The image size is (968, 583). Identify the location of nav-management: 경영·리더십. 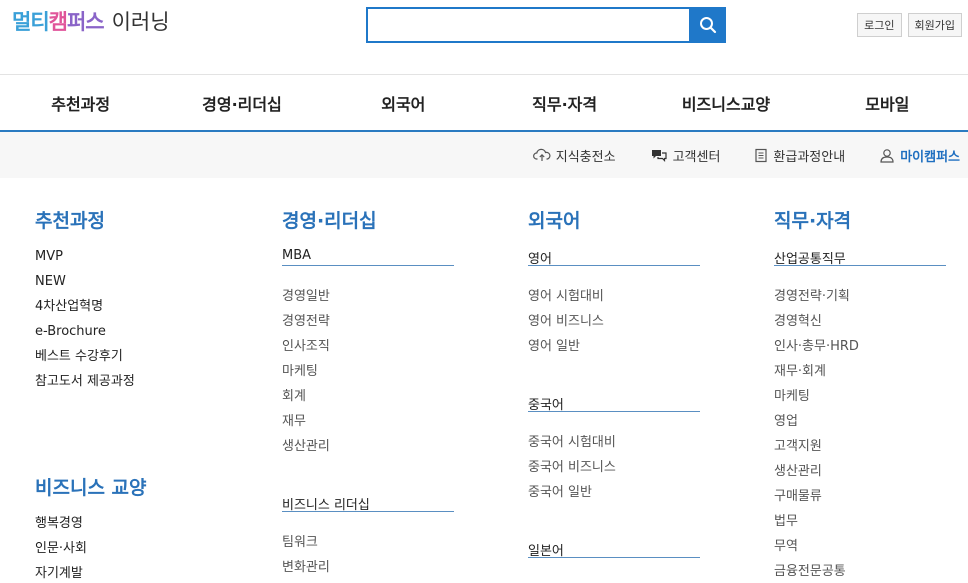
(241, 102).